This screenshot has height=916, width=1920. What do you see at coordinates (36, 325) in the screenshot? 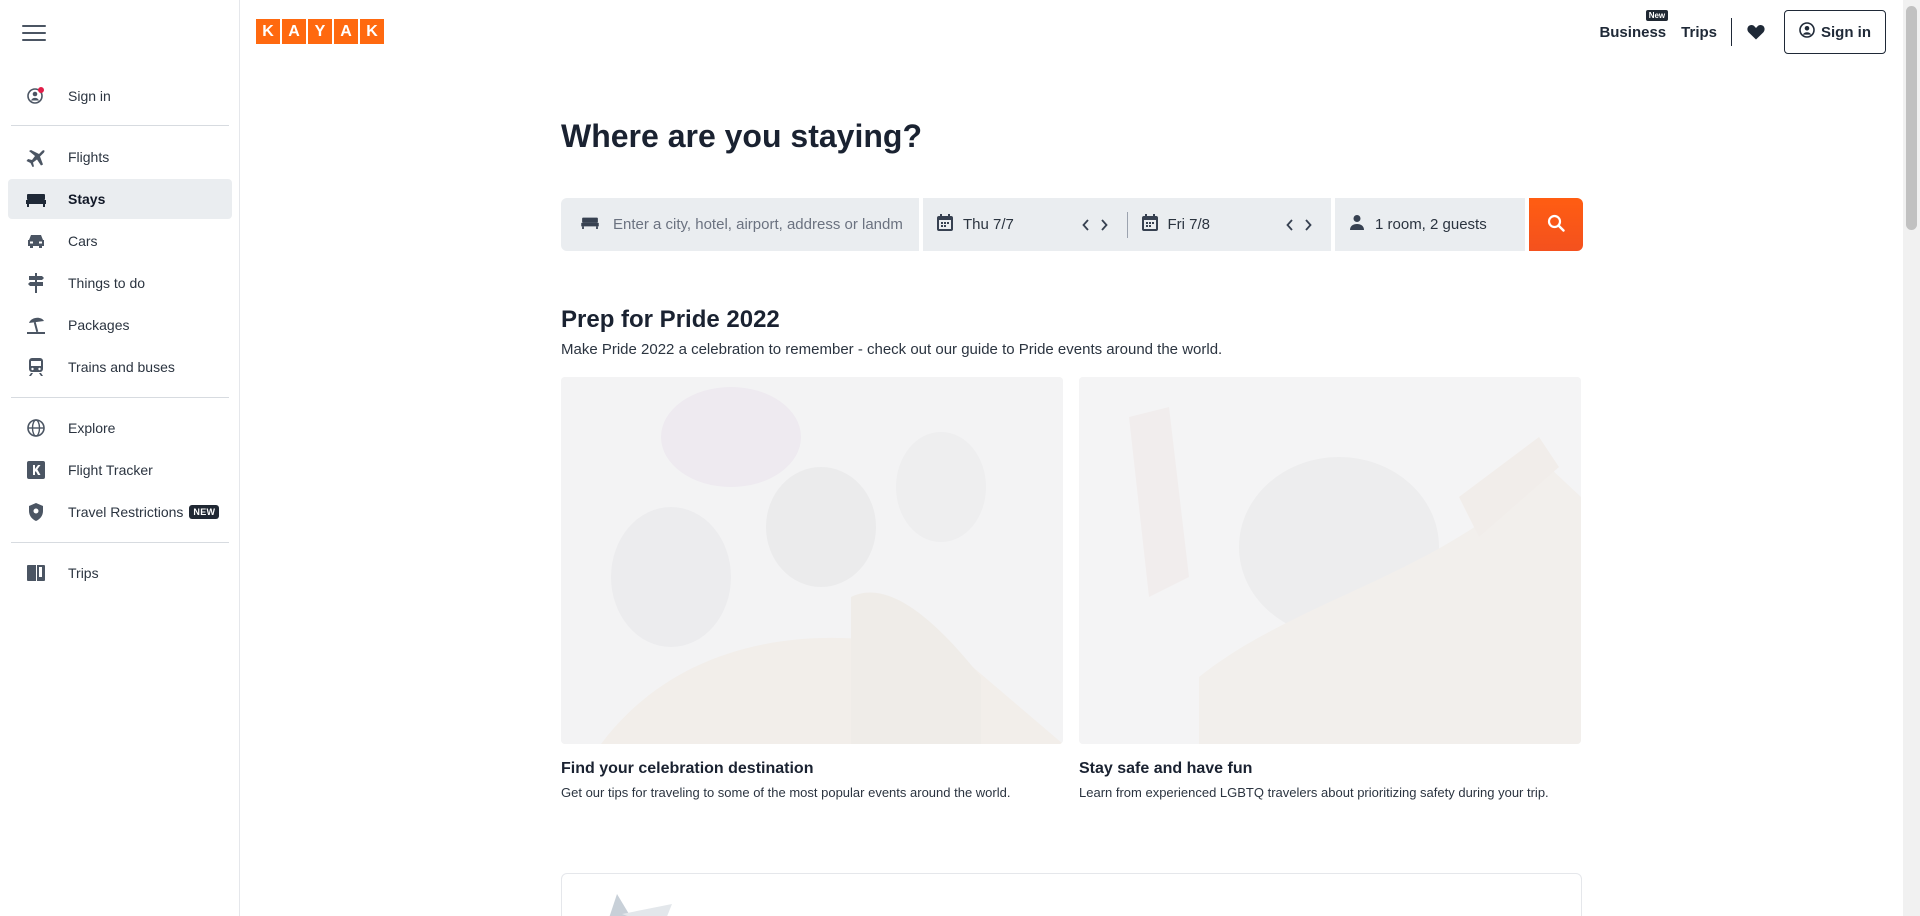
I see `beach-umbrella-icon` at bounding box center [36, 325].